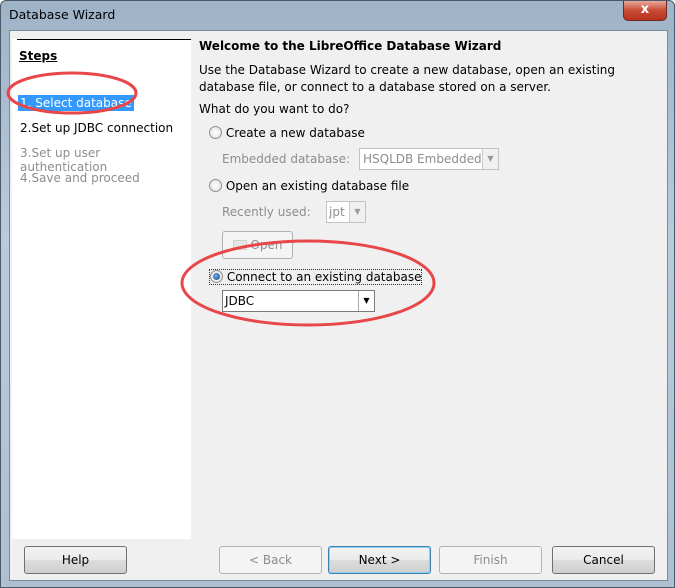 Image resolution: width=675 pixels, height=588 pixels. I want to click on embedded-db-select: HSQLDB Embedded ▼, so click(429, 159).